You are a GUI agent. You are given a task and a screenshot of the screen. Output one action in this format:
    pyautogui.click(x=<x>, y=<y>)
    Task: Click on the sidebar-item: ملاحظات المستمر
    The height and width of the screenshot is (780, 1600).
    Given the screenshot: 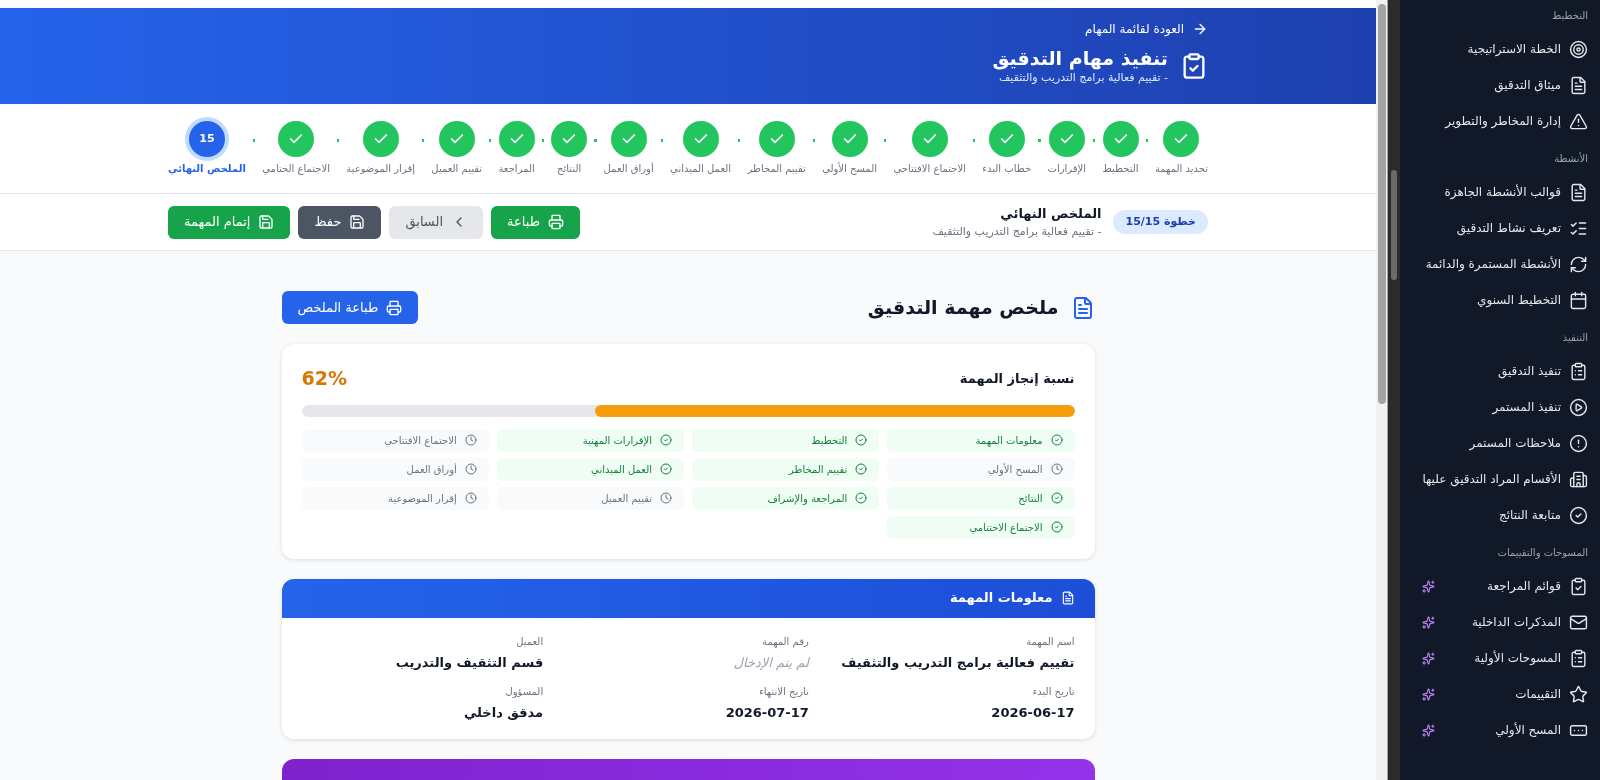 What is the action you would take?
    pyautogui.click(x=1498, y=443)
    